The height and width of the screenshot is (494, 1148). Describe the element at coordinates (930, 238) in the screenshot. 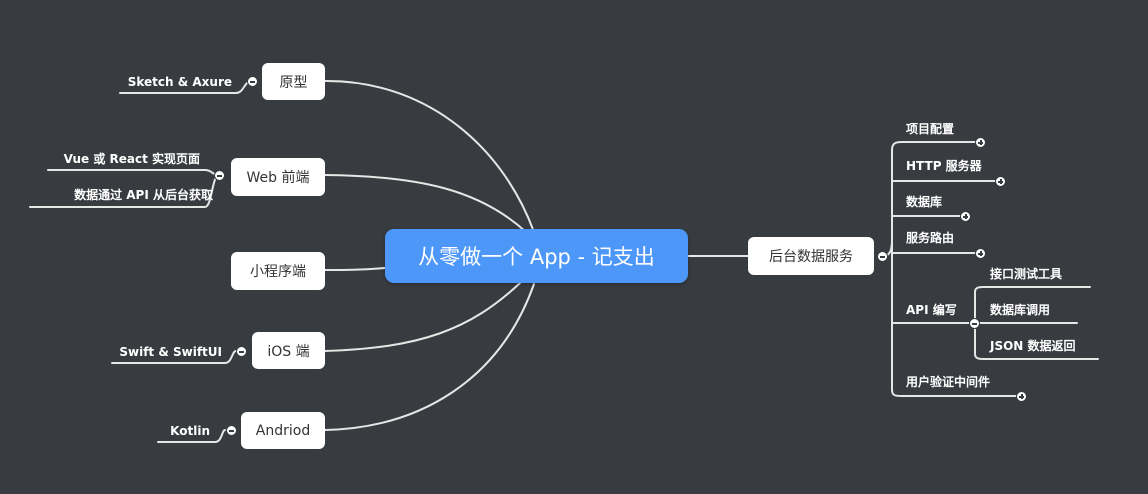

I see `leaf-service-routing: 服务路由` at that location.